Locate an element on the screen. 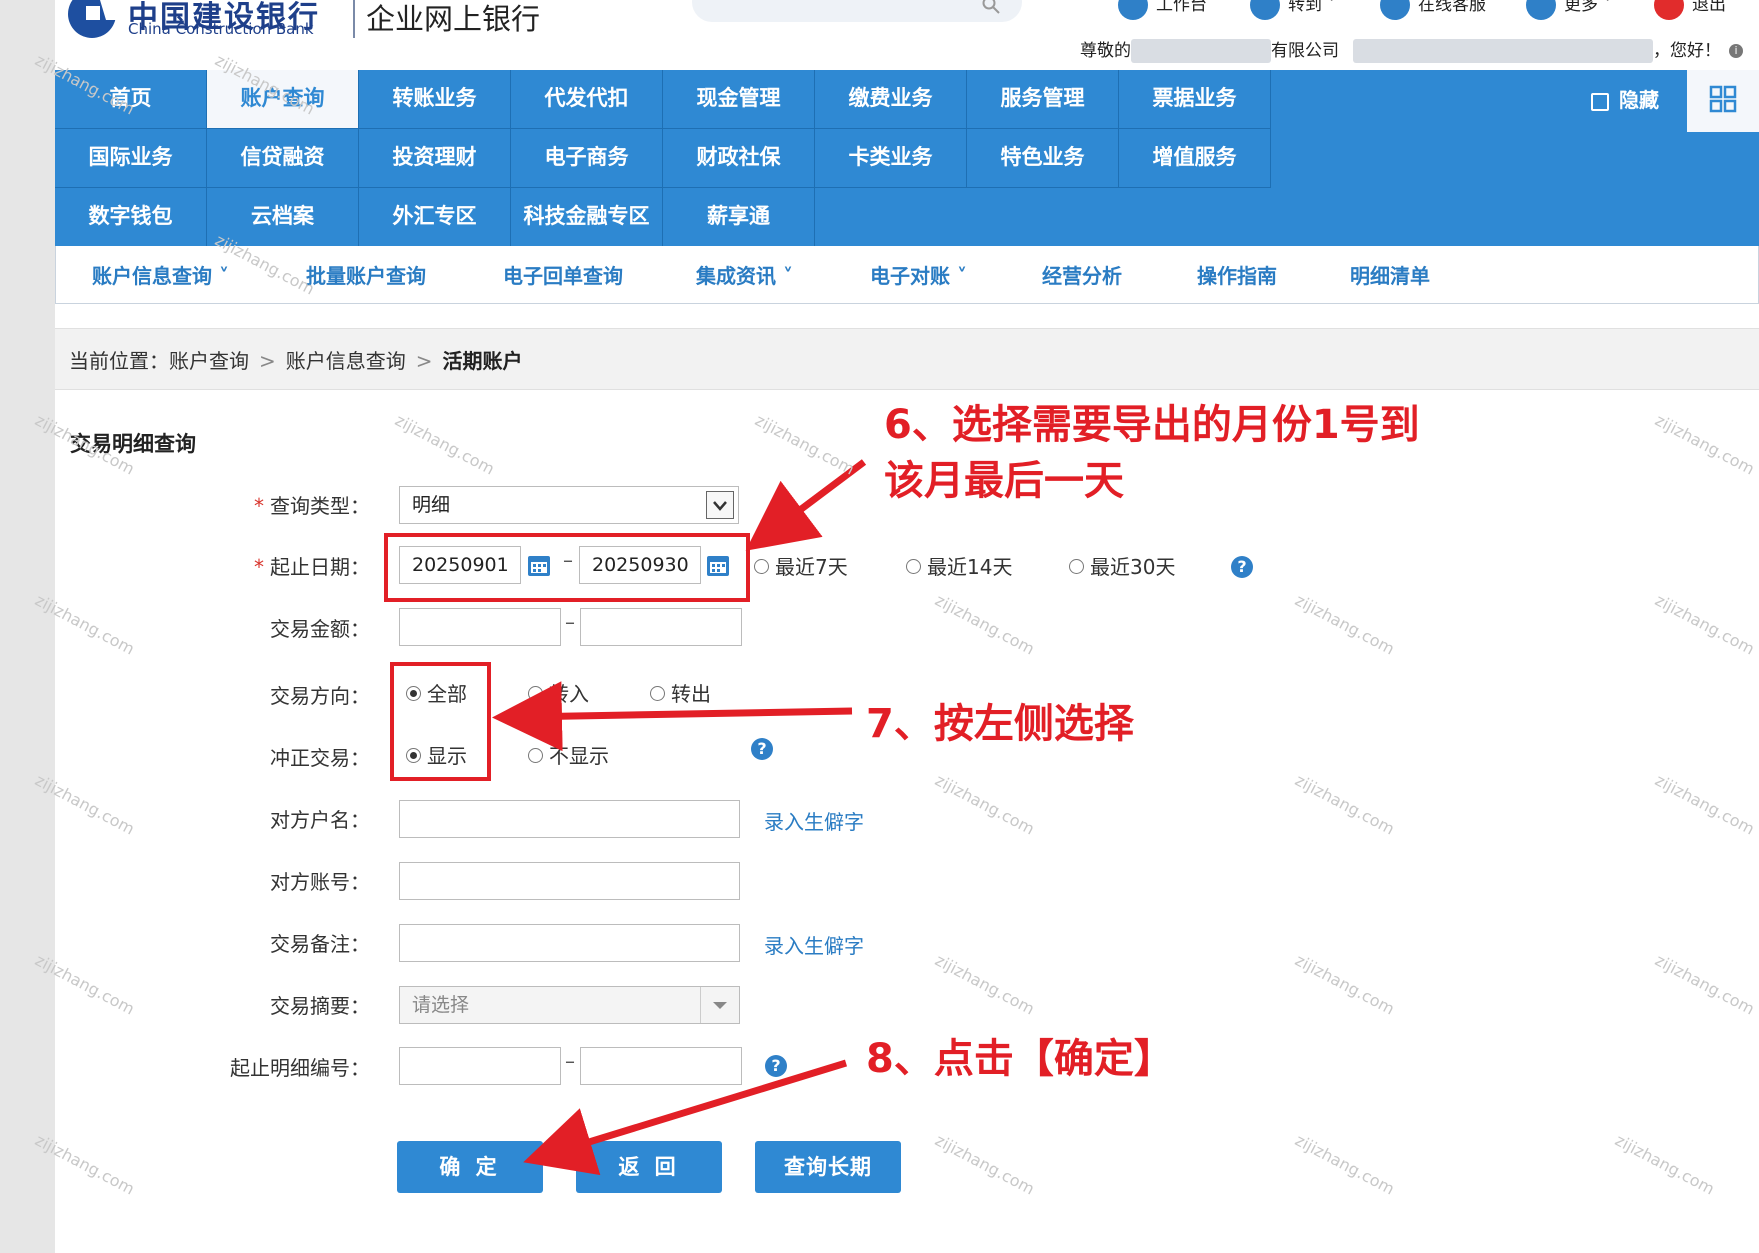  annotation-step-7: 7、按左侧选择 is located at coordinates (1000, 724).